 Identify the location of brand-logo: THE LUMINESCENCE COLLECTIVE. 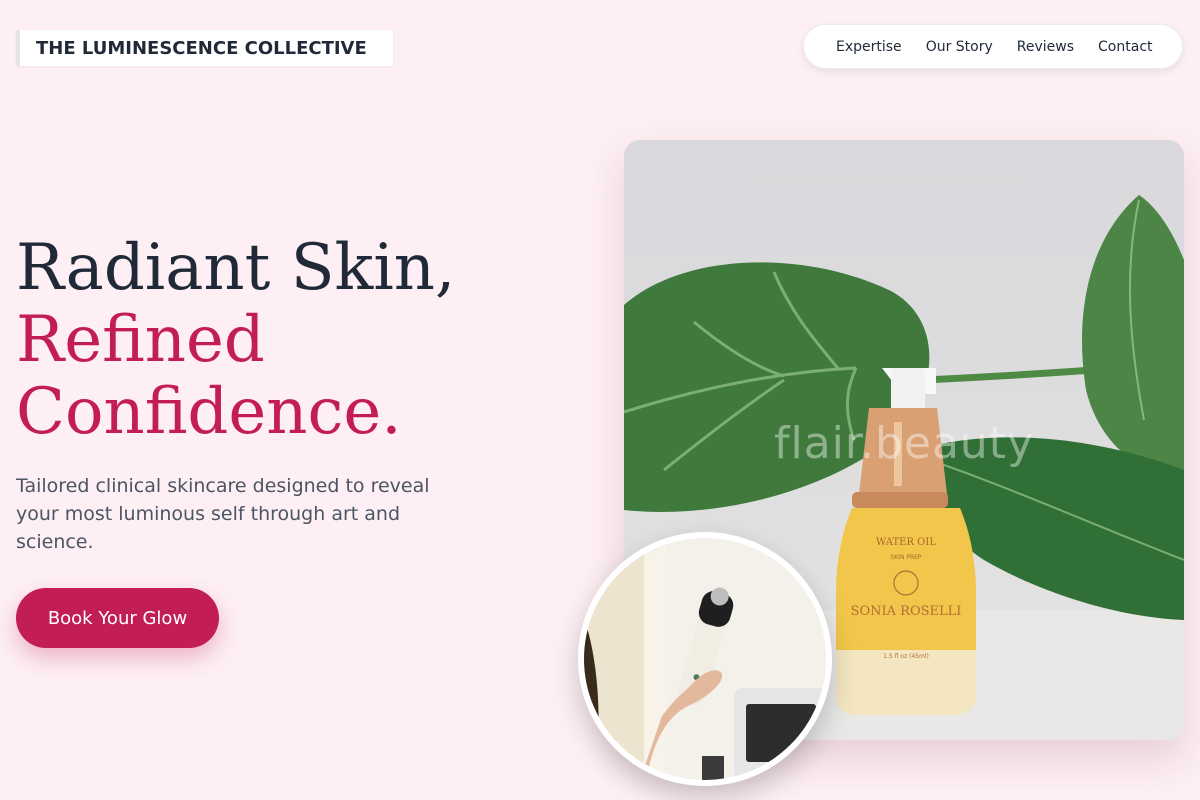
(204, 48).